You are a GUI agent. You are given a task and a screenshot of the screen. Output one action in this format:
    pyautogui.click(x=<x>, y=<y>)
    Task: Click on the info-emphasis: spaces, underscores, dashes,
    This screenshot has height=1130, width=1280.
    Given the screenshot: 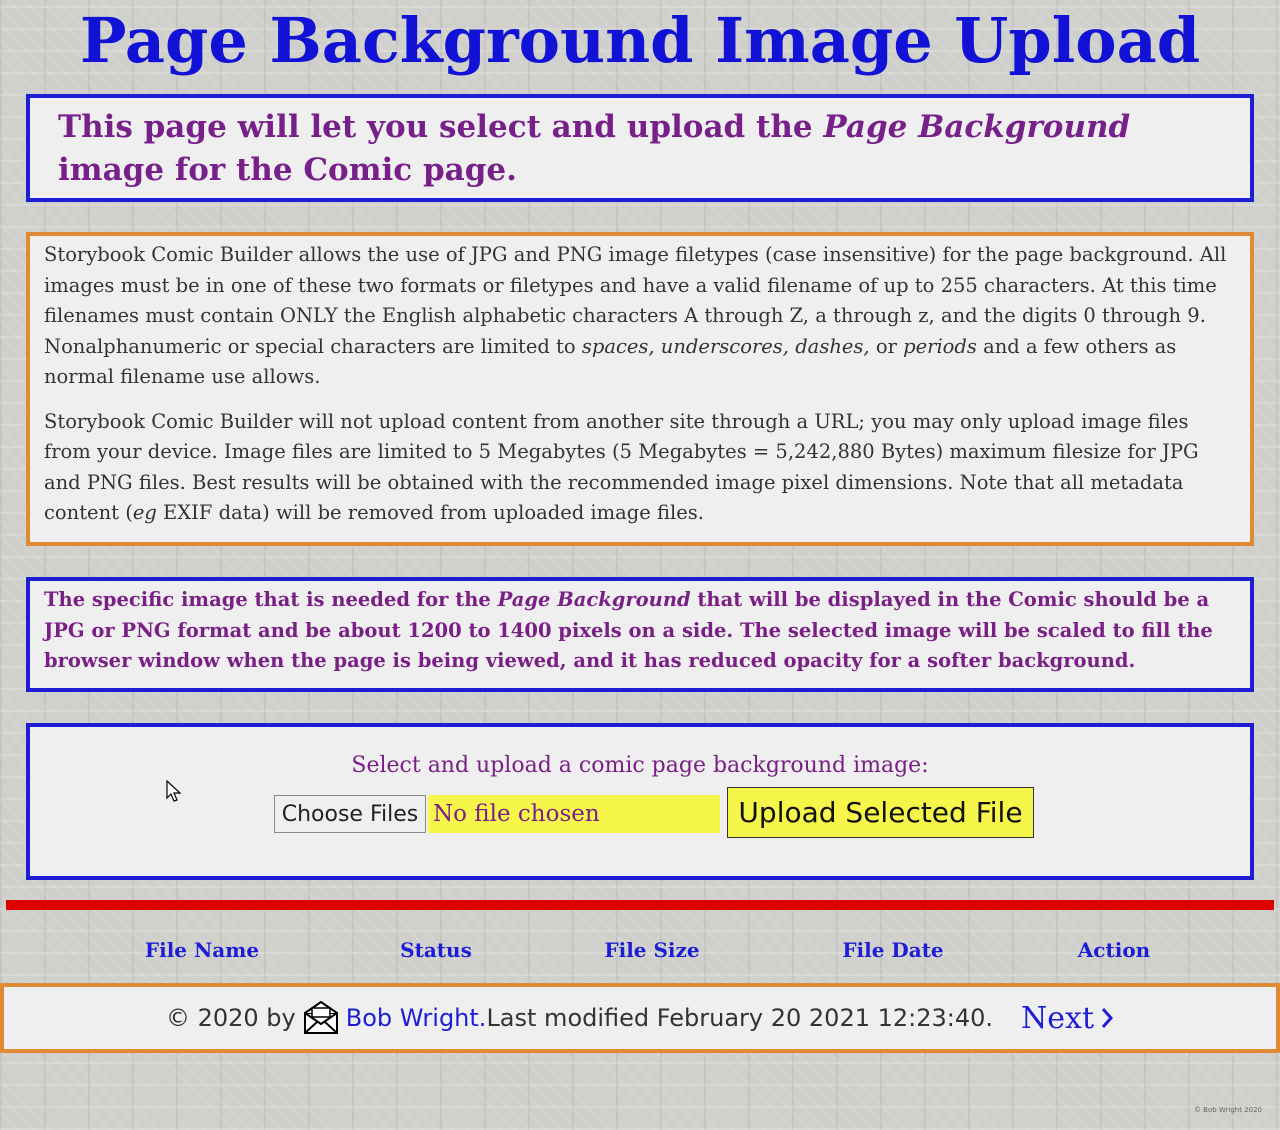 What is the action you would take?
    pyautogui.click(x=725, y=346)
    